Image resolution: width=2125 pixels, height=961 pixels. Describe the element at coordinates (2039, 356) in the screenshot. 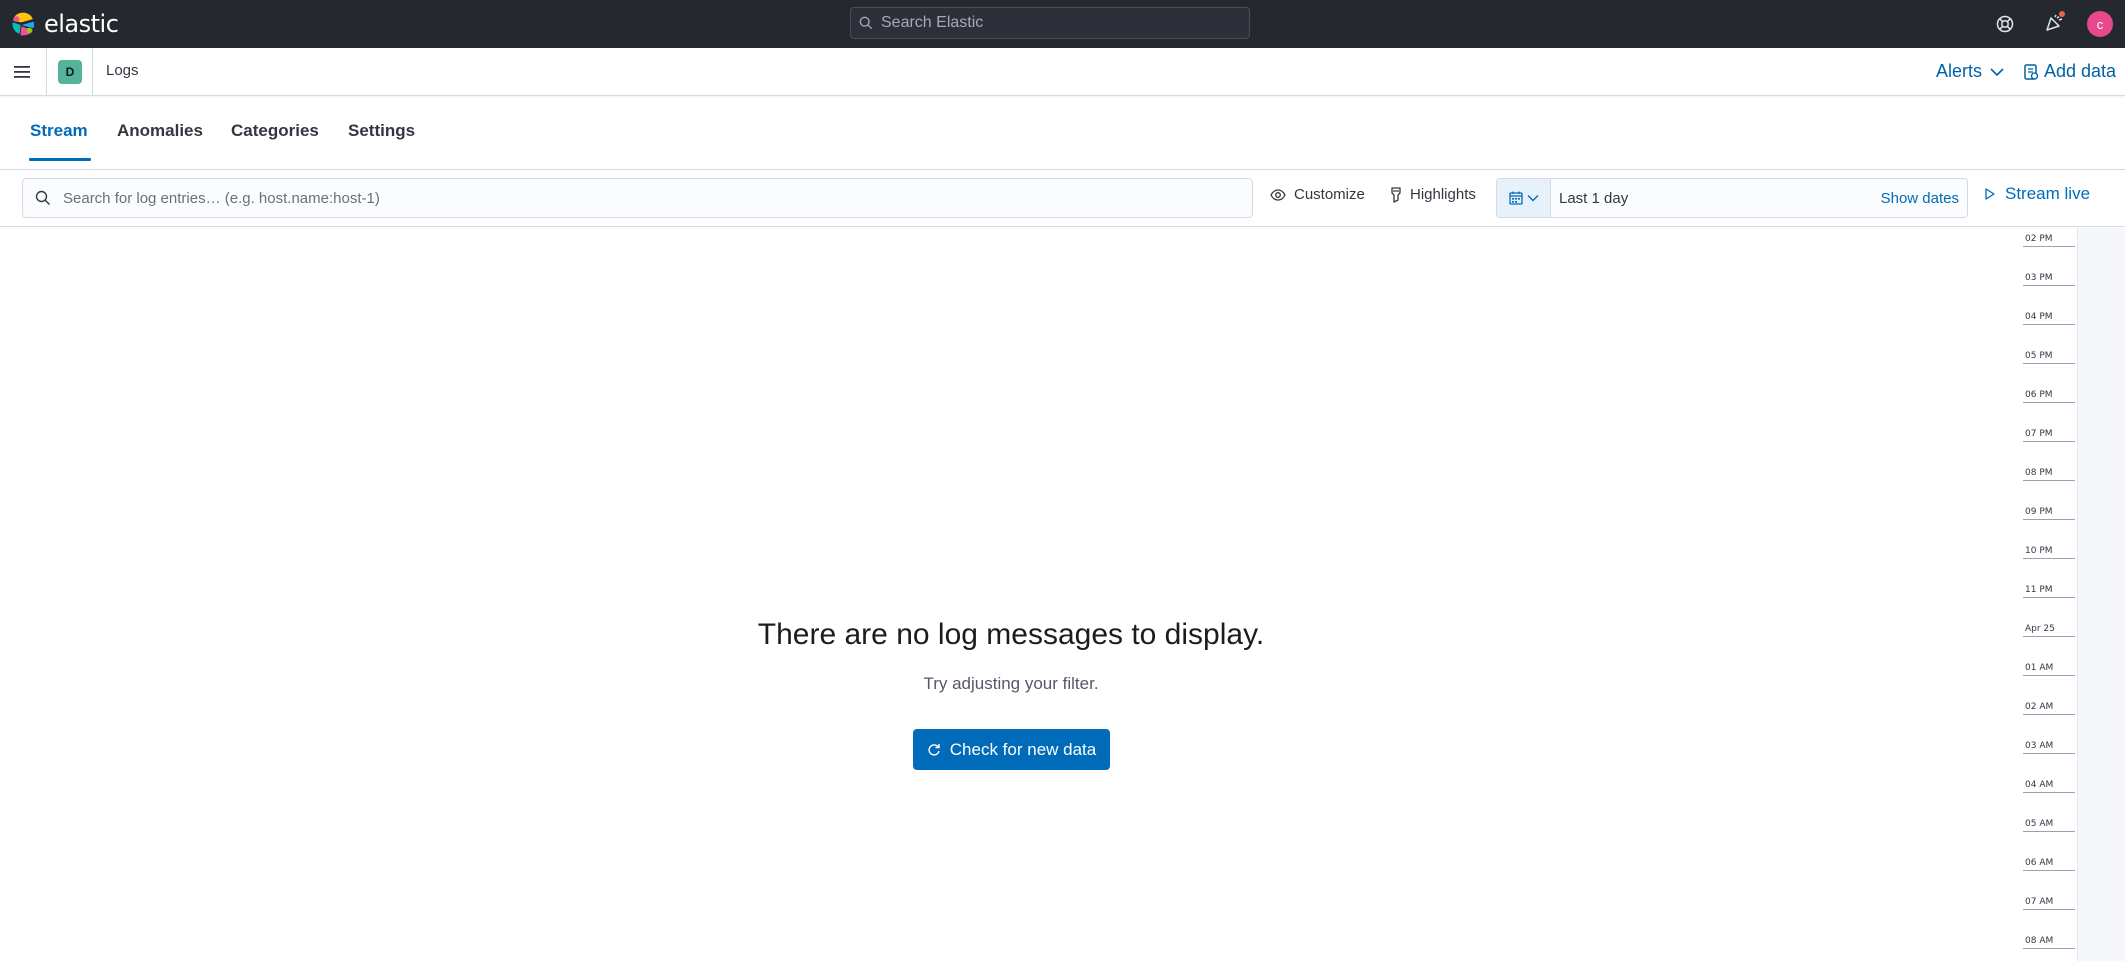

I see `time-ruler-label: 05 PM` at that location.